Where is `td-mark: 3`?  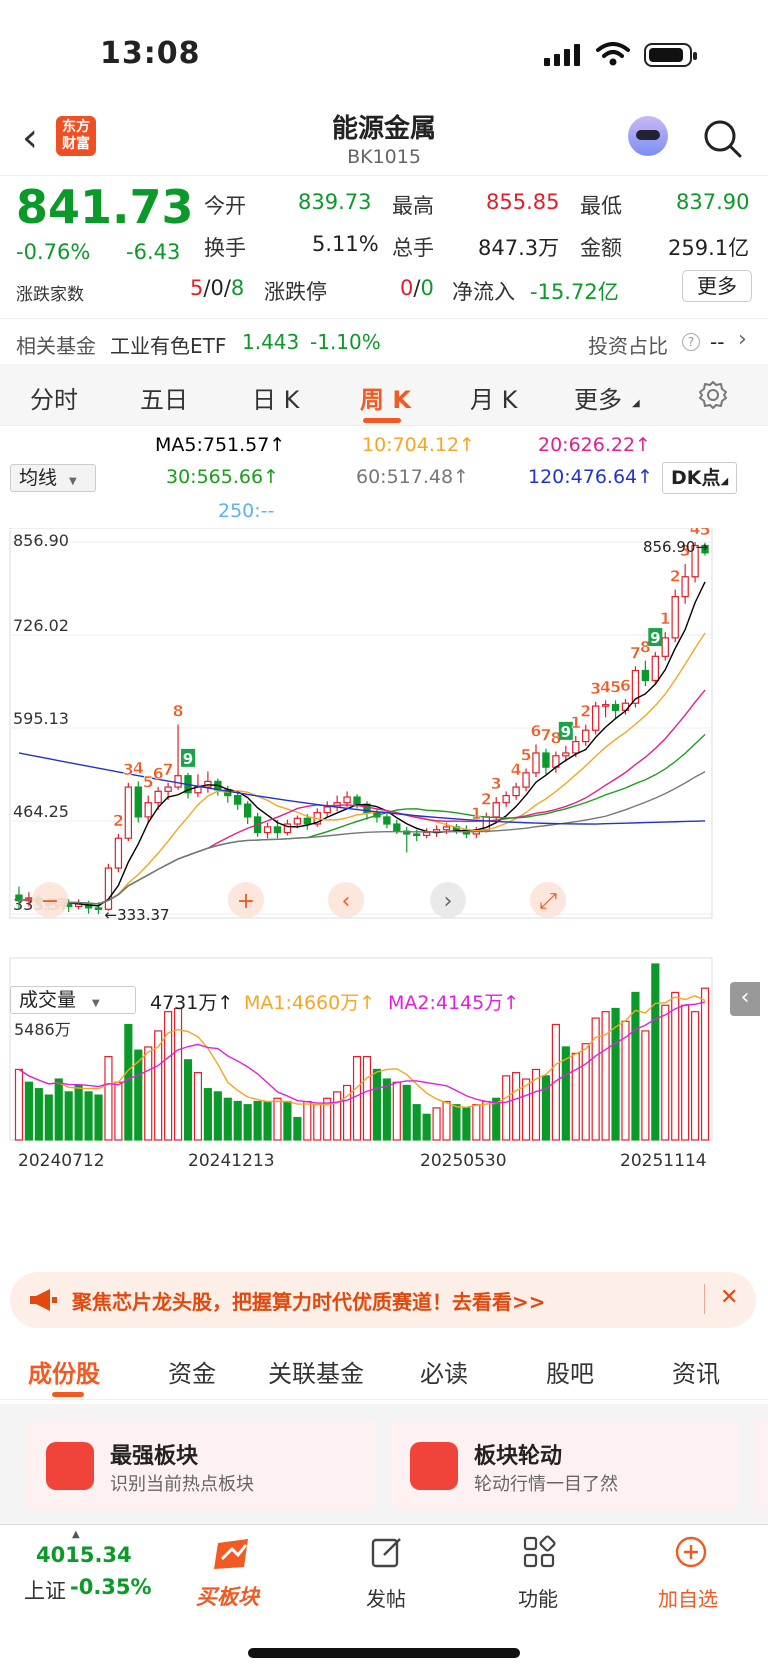
td-mark: 3 is located at coordinates (496, 783).